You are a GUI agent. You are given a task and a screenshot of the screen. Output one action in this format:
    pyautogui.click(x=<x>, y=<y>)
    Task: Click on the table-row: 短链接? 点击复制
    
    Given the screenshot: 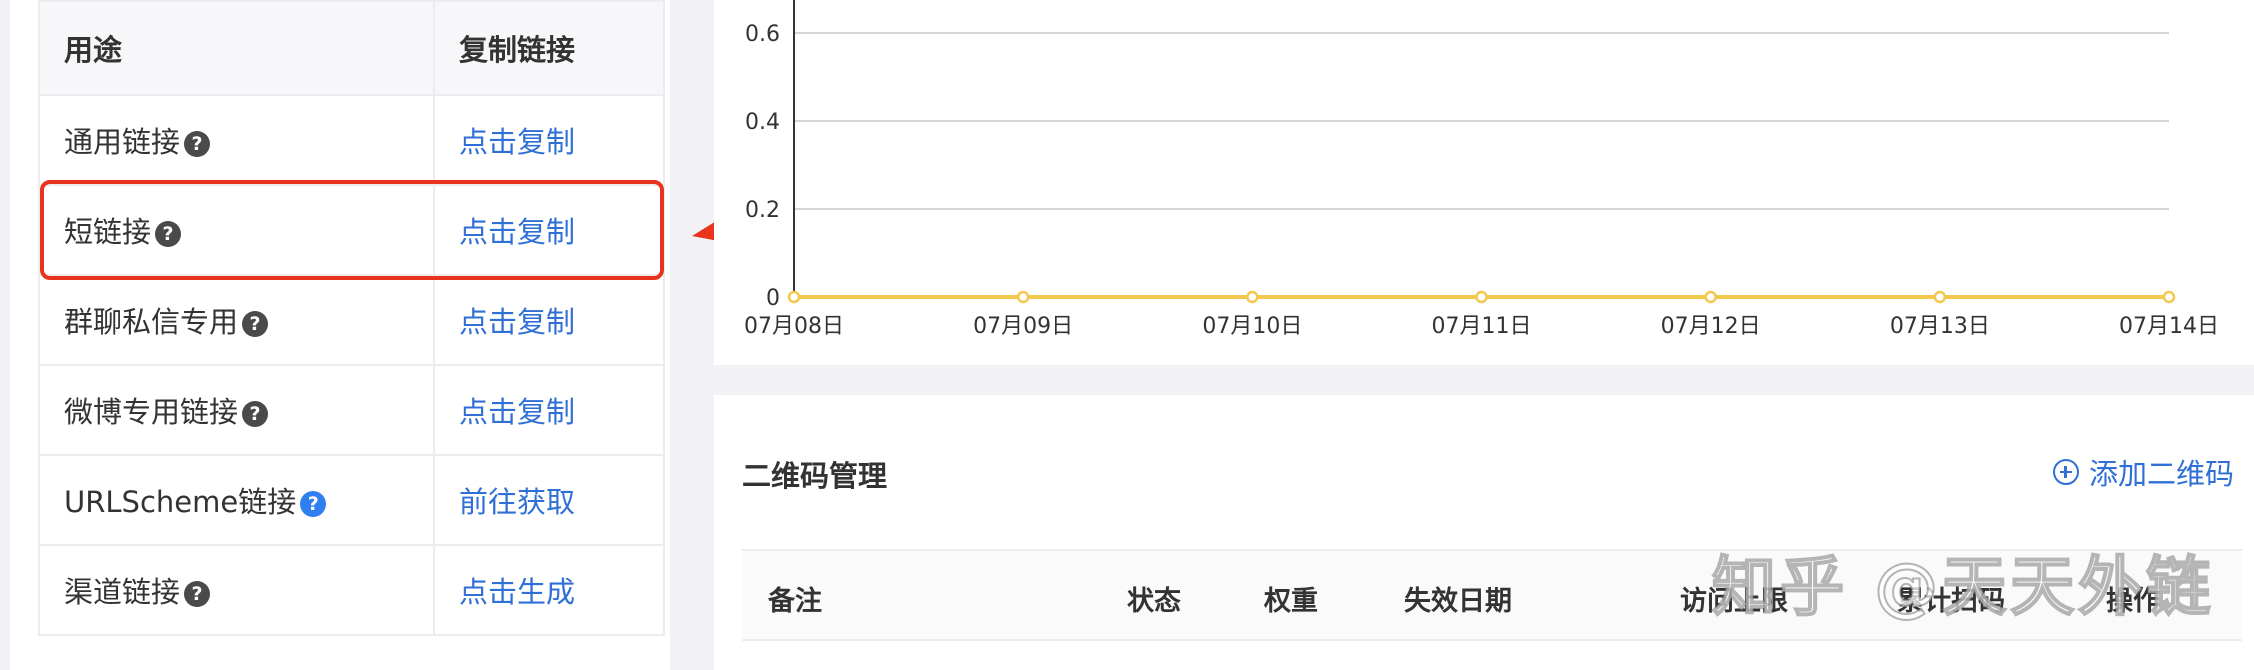 What is the action you would take?
    pyautogui.click(x=351, y=230)
    